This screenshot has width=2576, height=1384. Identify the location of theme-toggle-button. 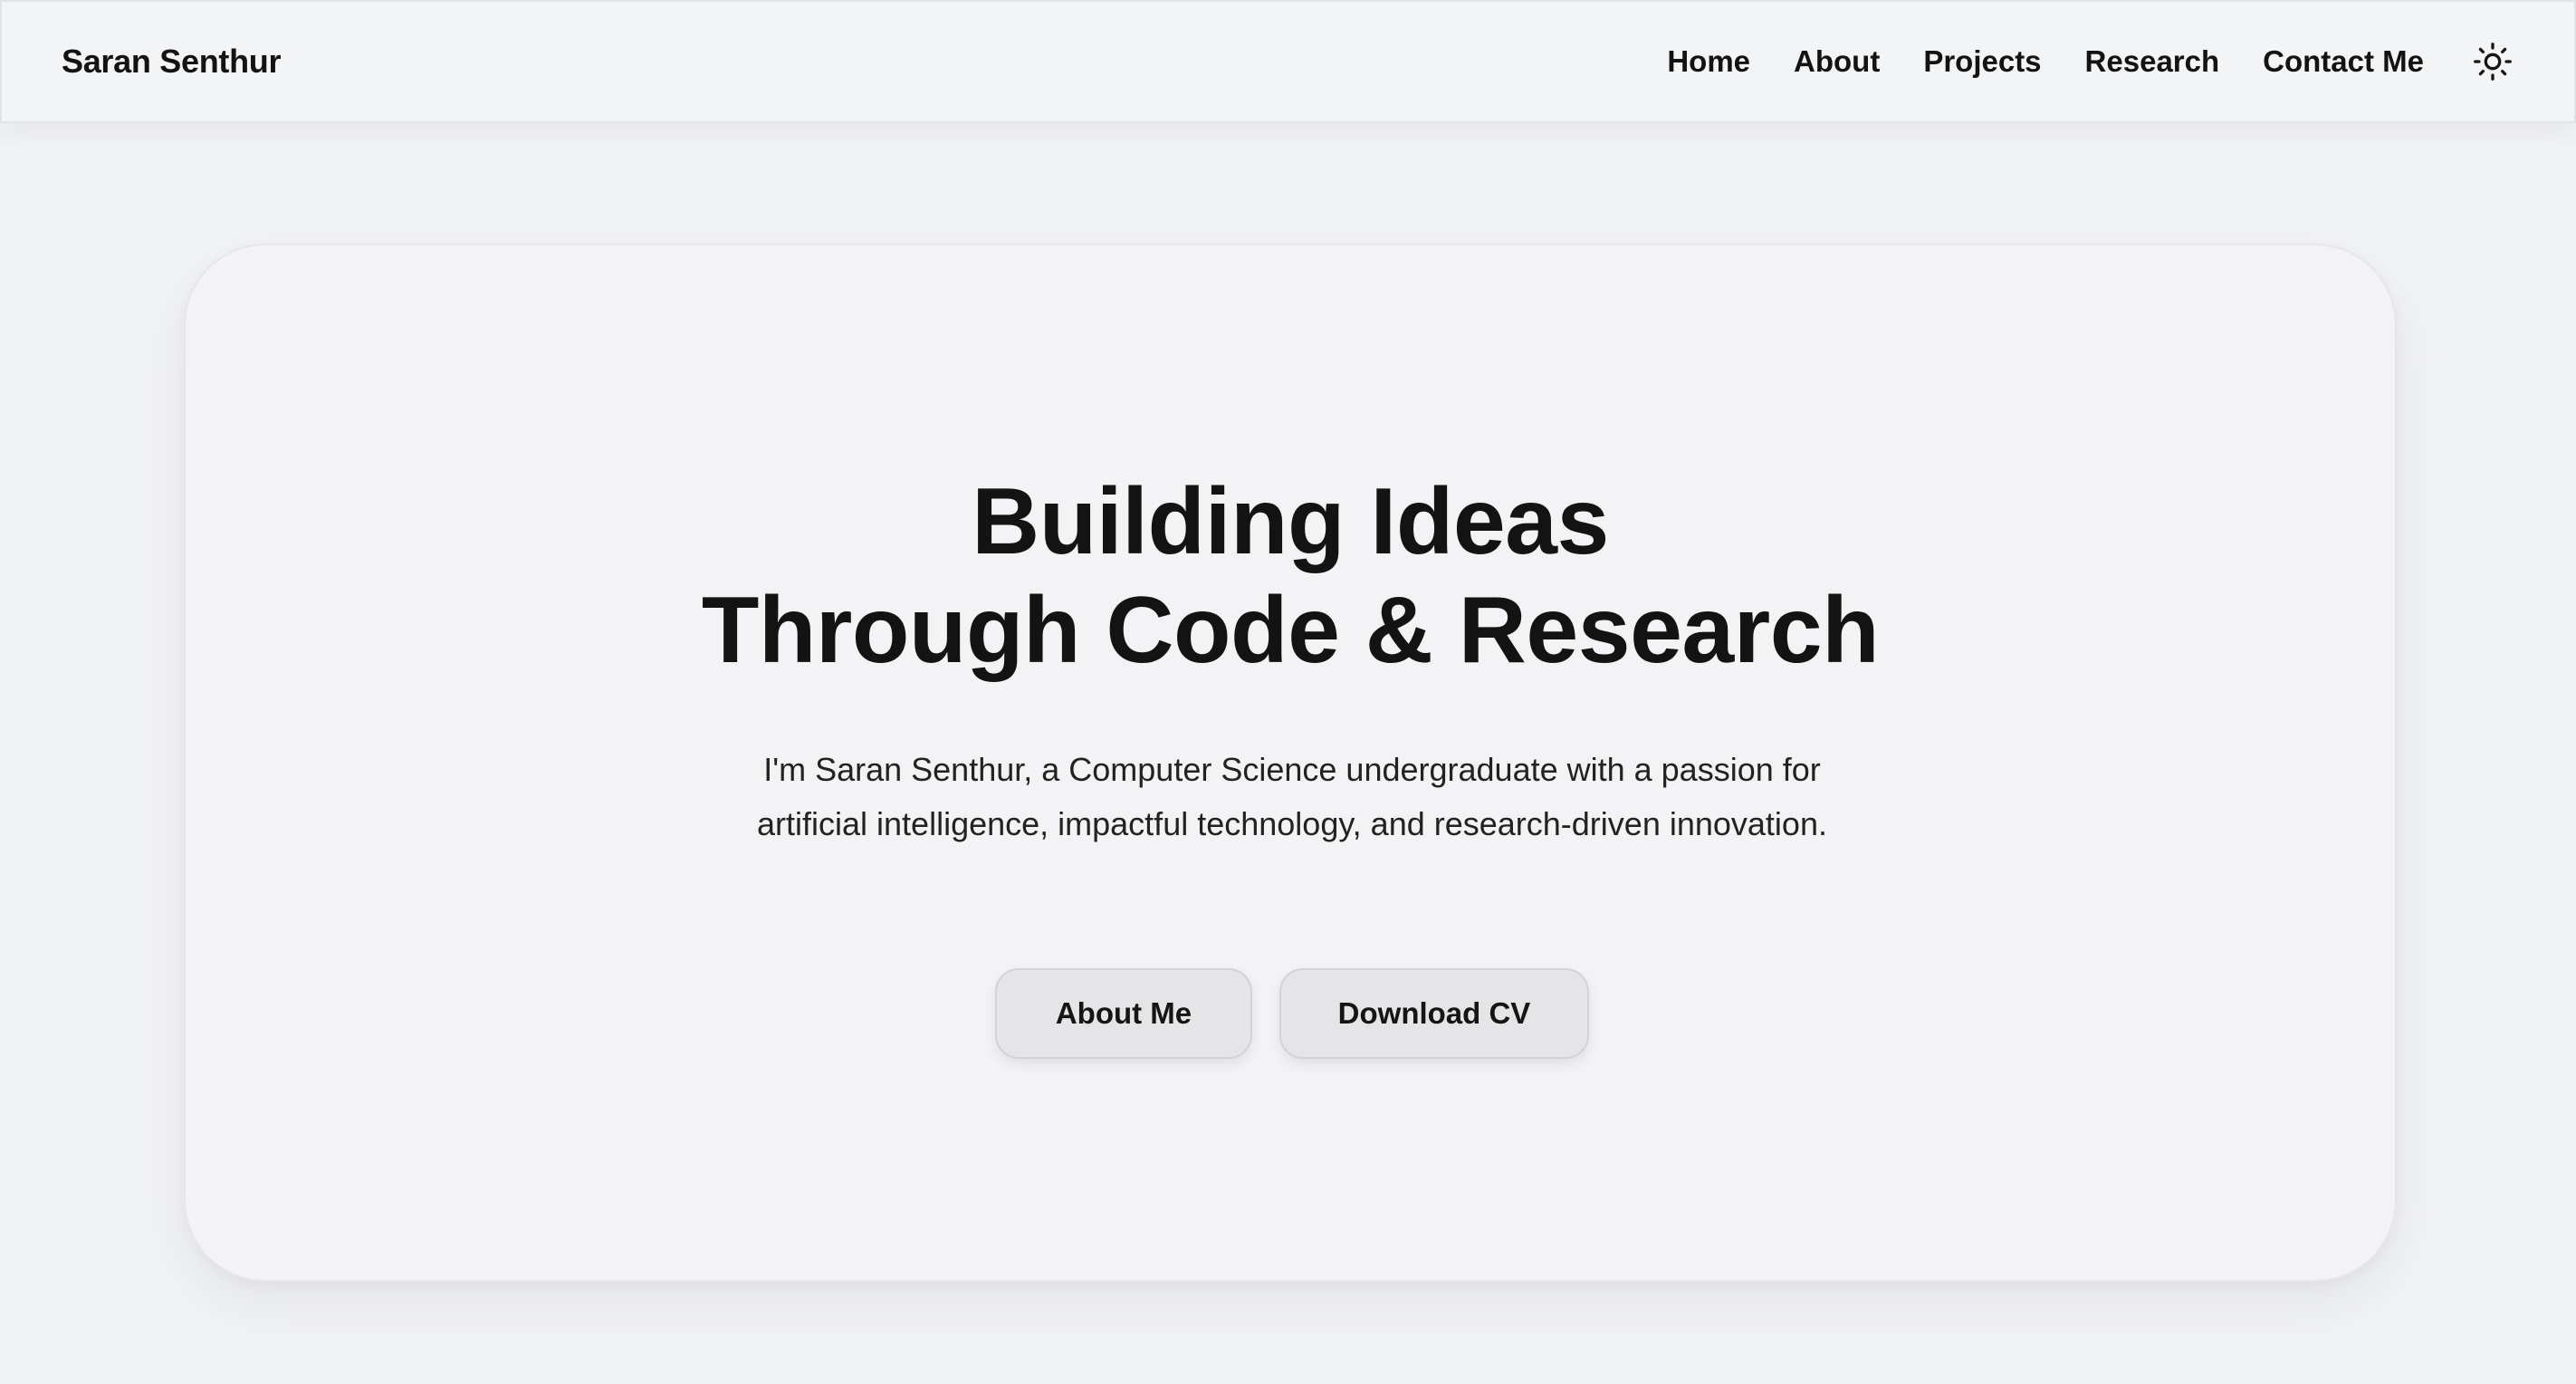
(2492, 62).